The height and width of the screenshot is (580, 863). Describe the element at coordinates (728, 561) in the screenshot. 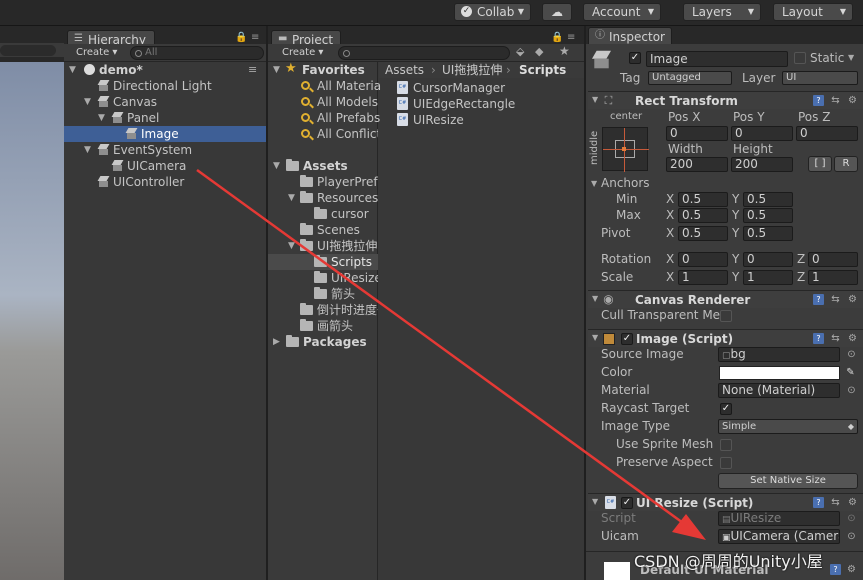

I see `watermark-text: CSDN @周周的Unity小屋` at that location.